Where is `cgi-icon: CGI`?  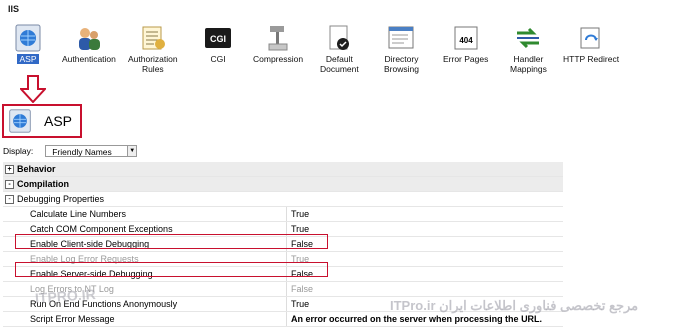 cgi-icon: CGI is located at coordinates (218, 38).